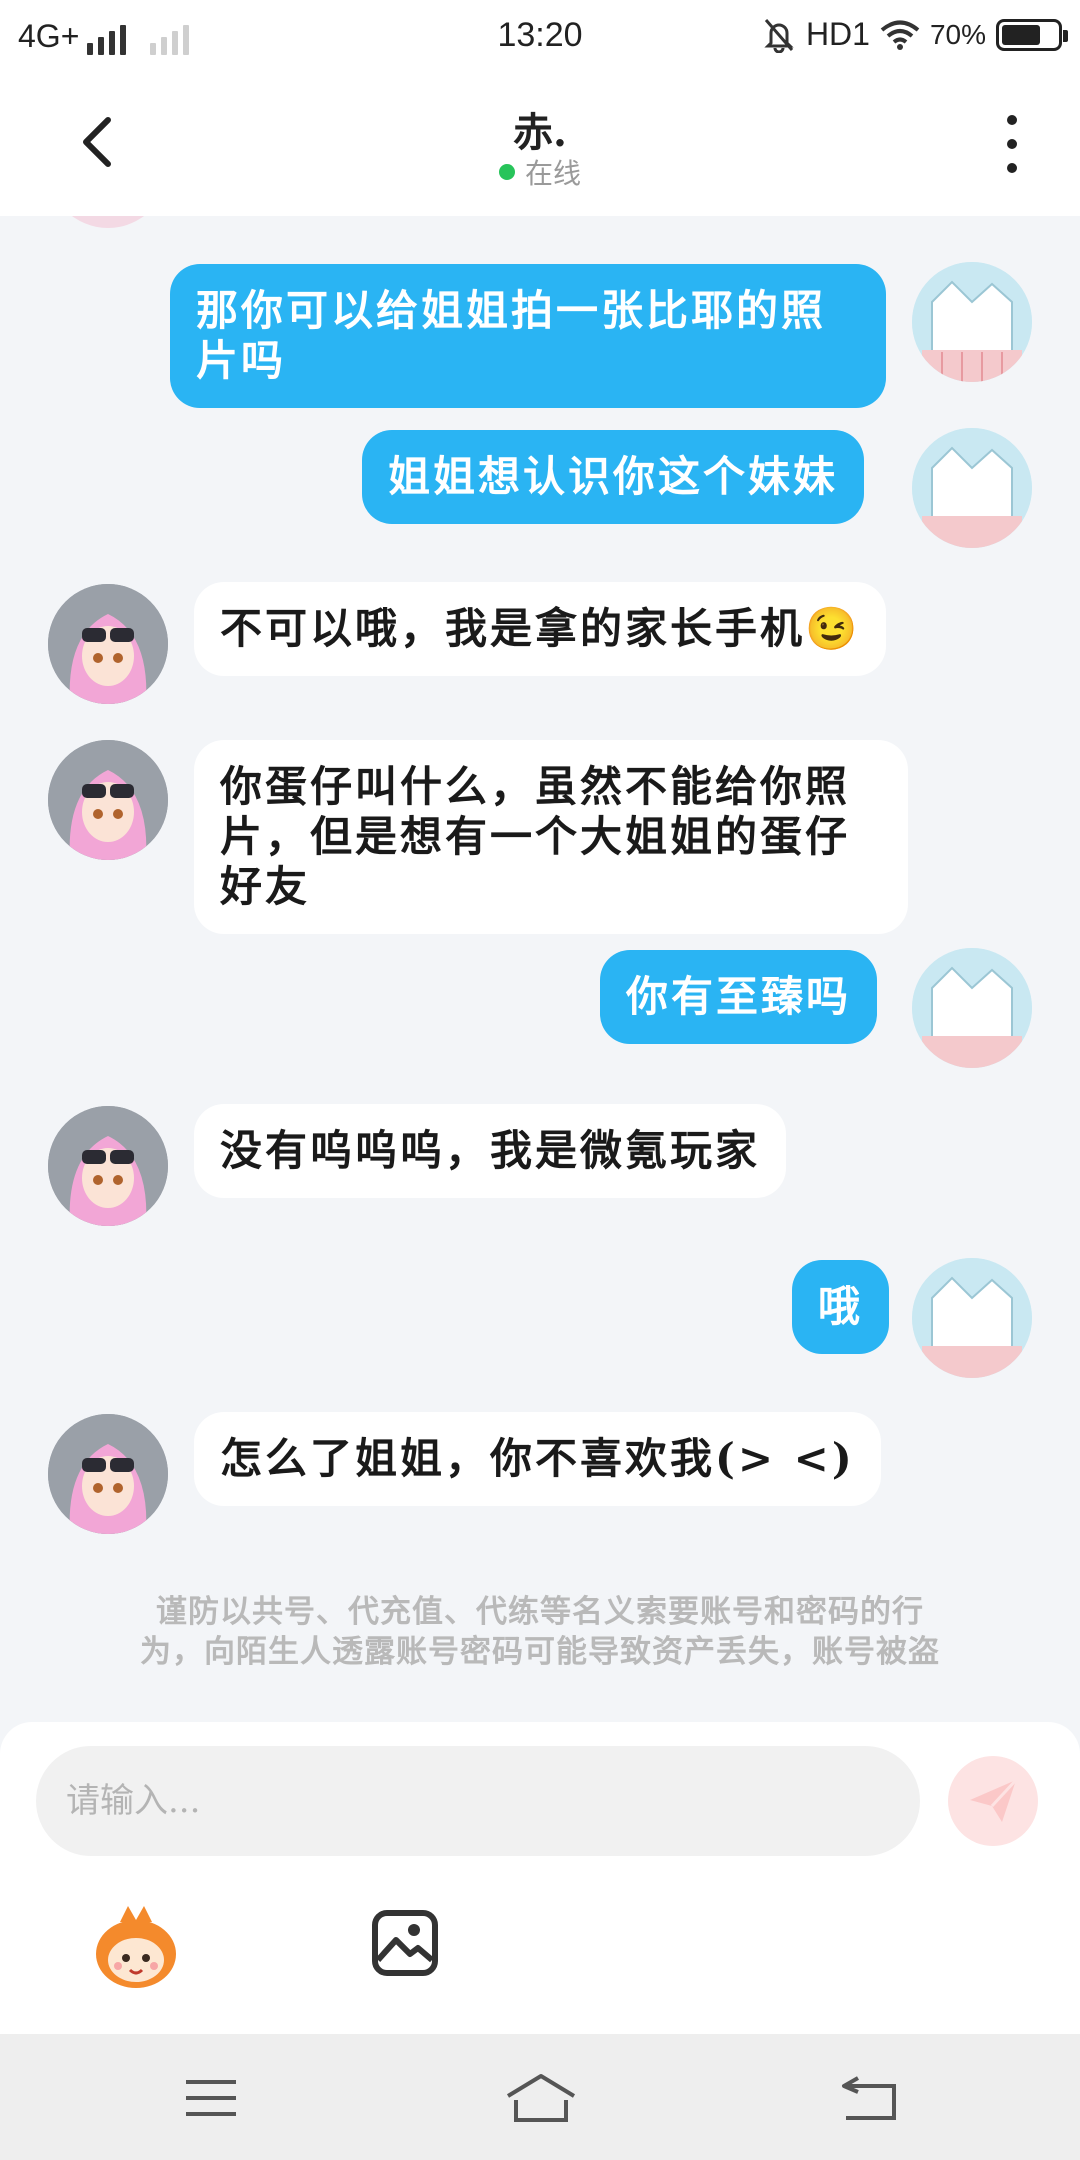  I want to click on contact-avatar-partial, so click(108, 222).